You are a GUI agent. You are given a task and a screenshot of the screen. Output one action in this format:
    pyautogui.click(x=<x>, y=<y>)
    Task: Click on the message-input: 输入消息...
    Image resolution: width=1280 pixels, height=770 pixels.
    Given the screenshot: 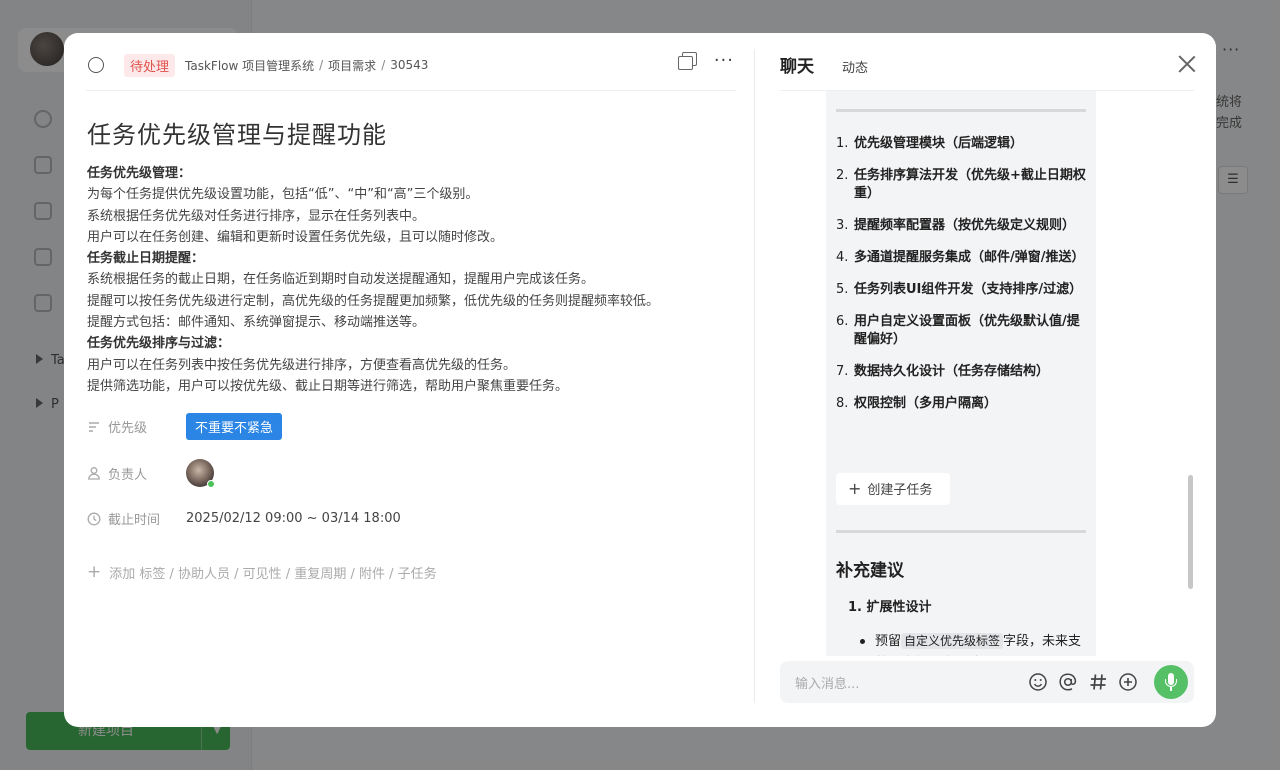 What is the action you would take?
    pyautogui.click(x=827, y=682)
    